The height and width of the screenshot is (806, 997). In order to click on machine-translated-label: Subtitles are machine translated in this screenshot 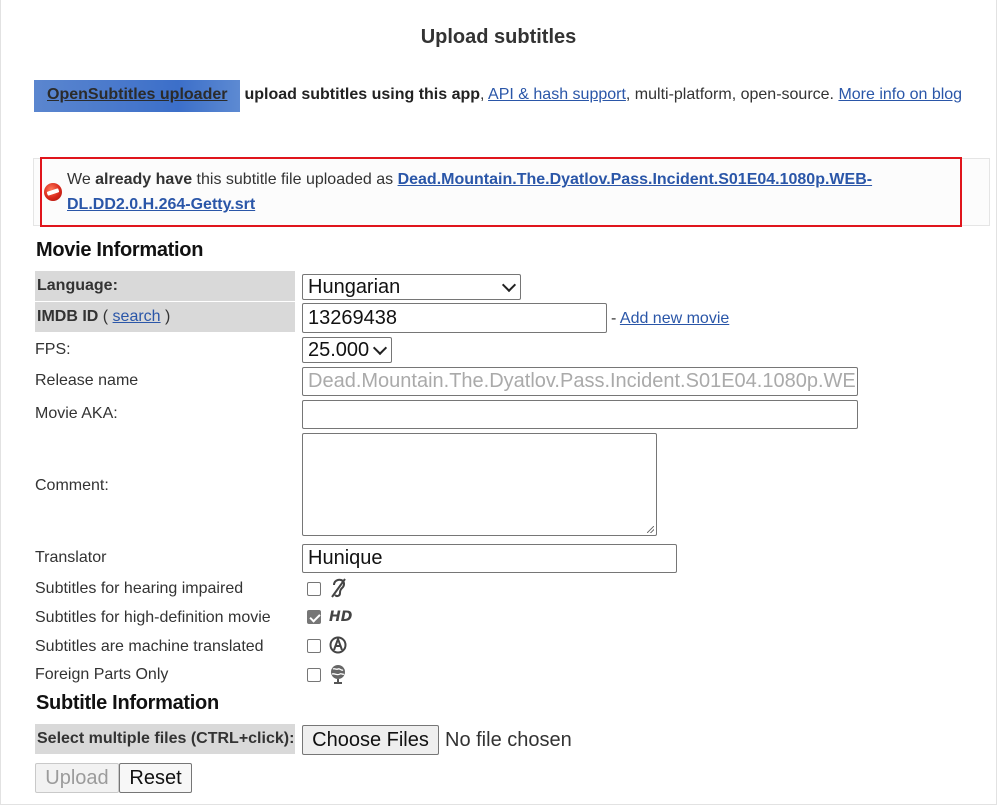, I will do `click(149, 646)`.